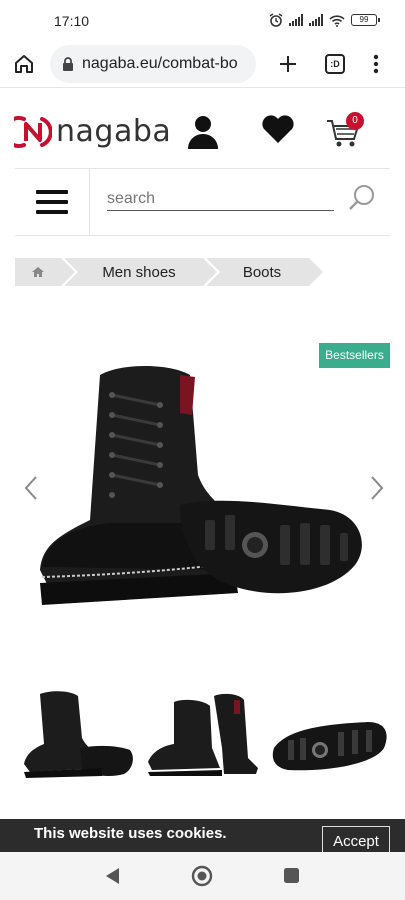 This screenshot has width=405, height=900. What do you see at coordinates (337, 20) in the screenshot?
I see `wifi-icon` at bounding box center [337, 20].